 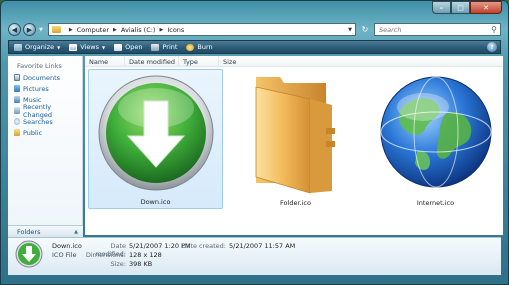 I want to click on open-label: Open, so click(x=134, y=47).